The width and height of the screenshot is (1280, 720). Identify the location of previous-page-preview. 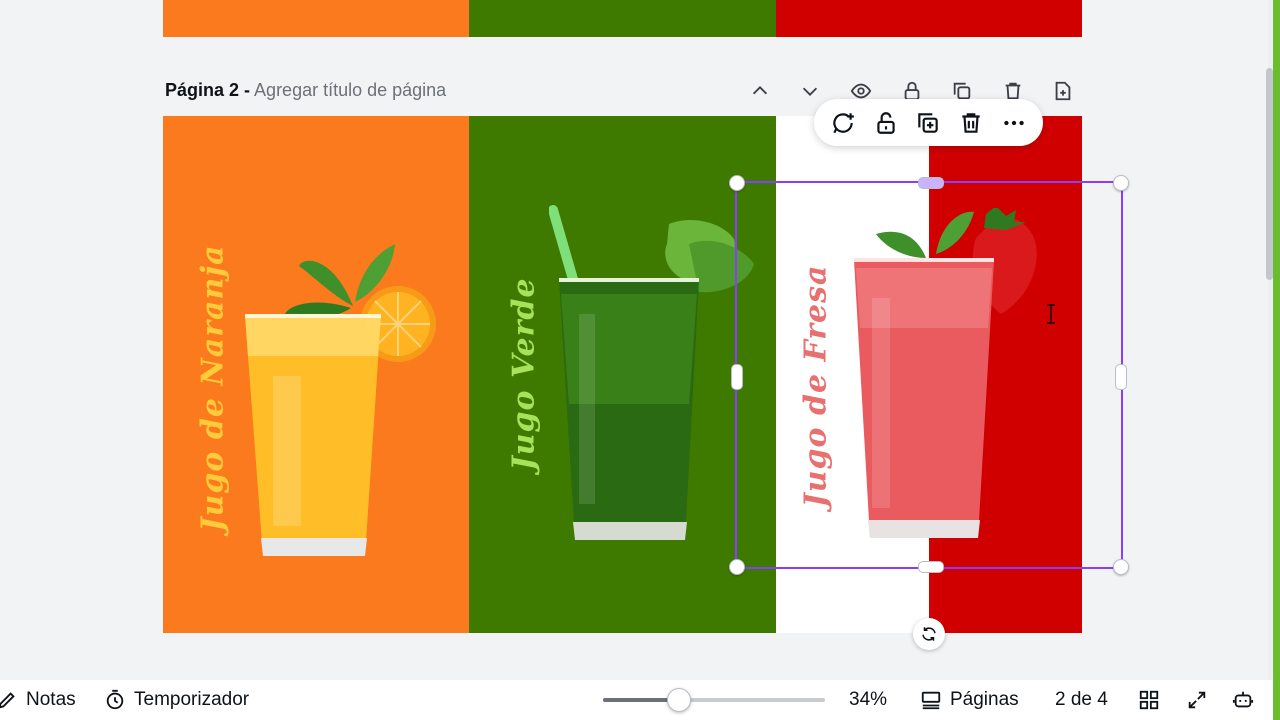
(622, 18).